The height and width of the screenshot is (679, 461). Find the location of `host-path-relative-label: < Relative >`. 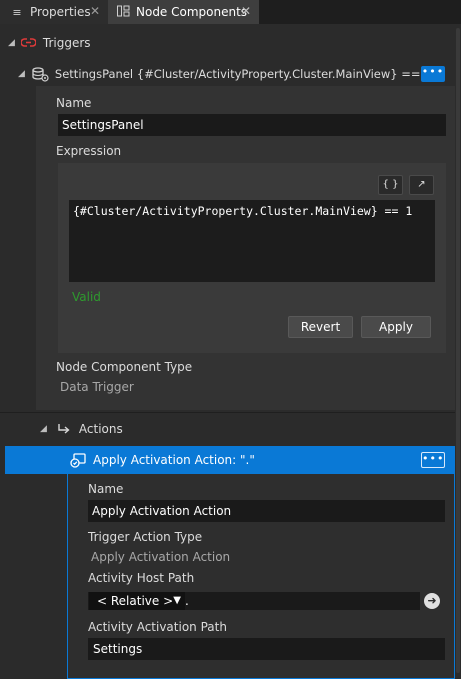

host-path-relative-label: < Relative > is located at coordinates (135, 601).